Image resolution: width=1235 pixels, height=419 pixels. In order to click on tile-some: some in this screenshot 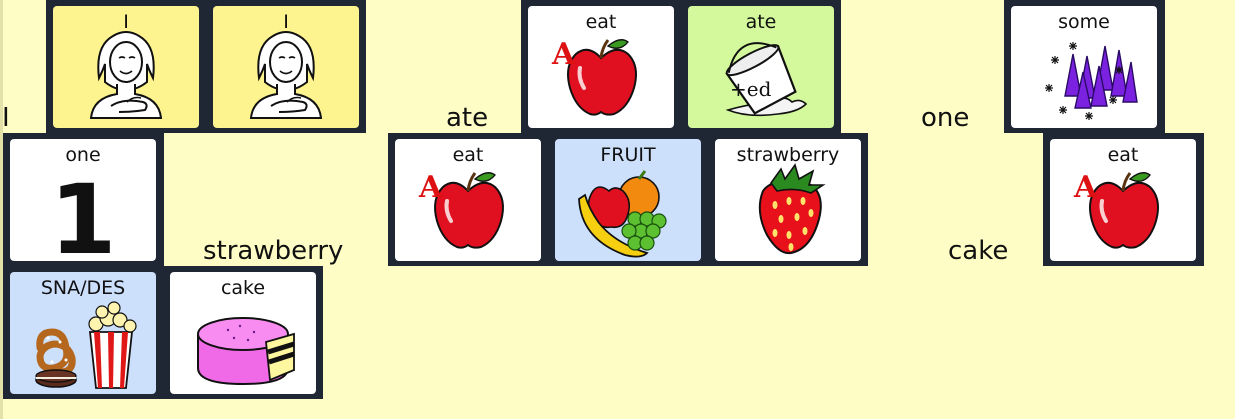, I will do `click(1084, 67)`.